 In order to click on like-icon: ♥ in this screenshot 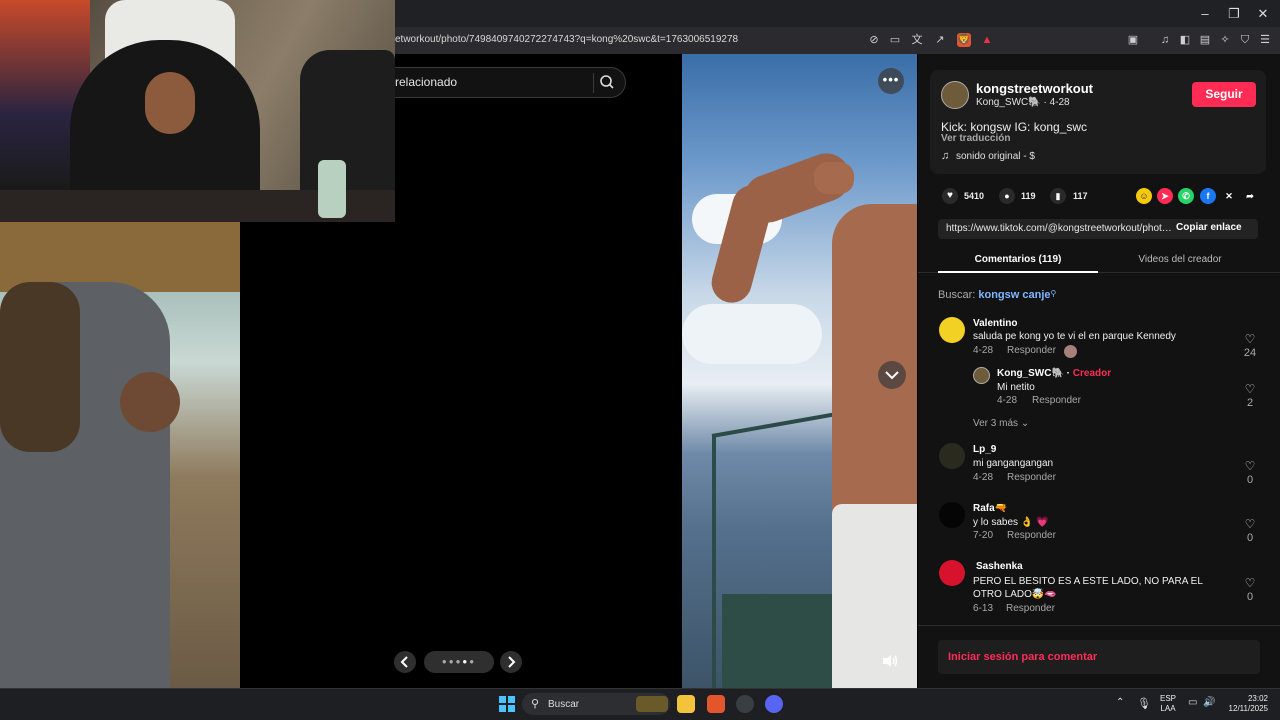, I will do `click(950, 196)`.